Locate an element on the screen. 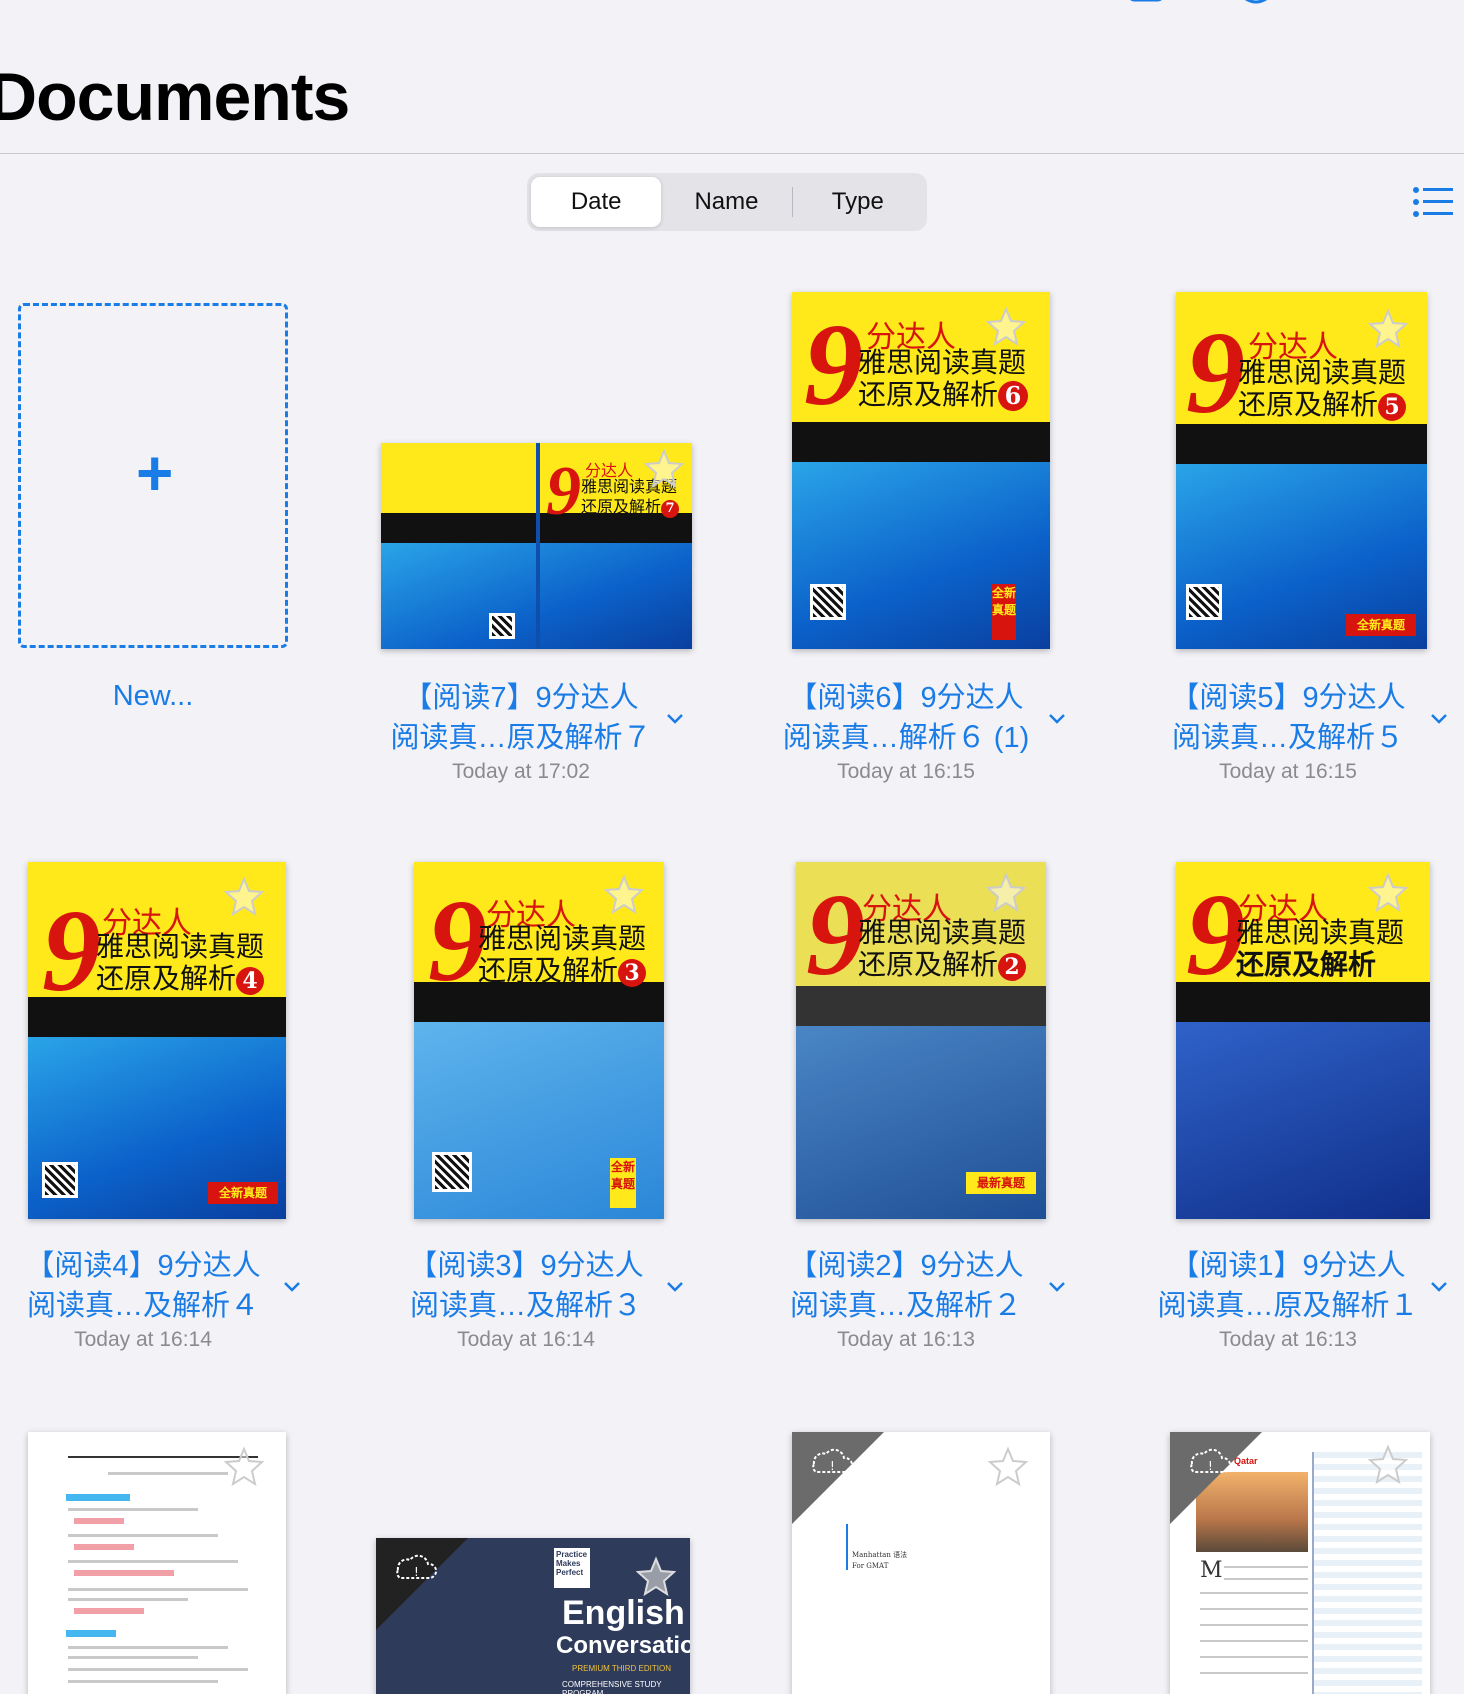  sort-by-date: Date is located at coordinates (596, 202).